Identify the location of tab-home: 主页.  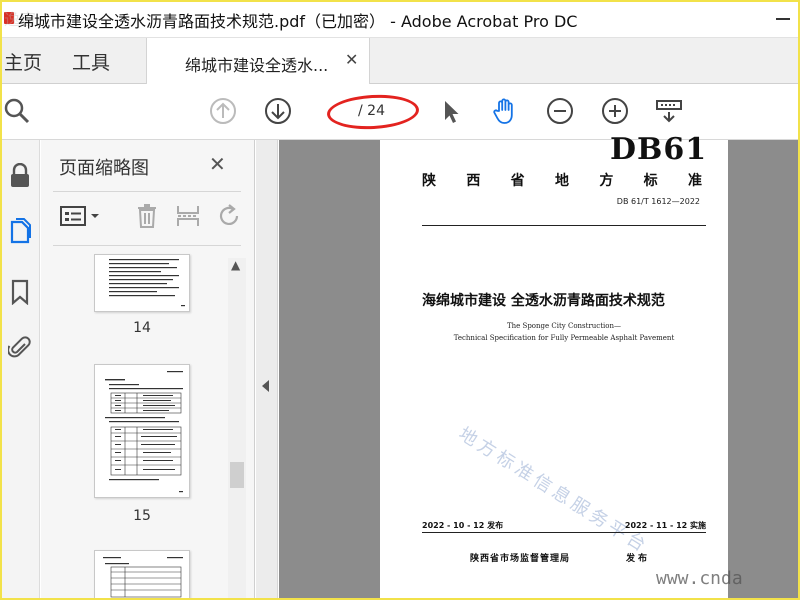
(23, 61).